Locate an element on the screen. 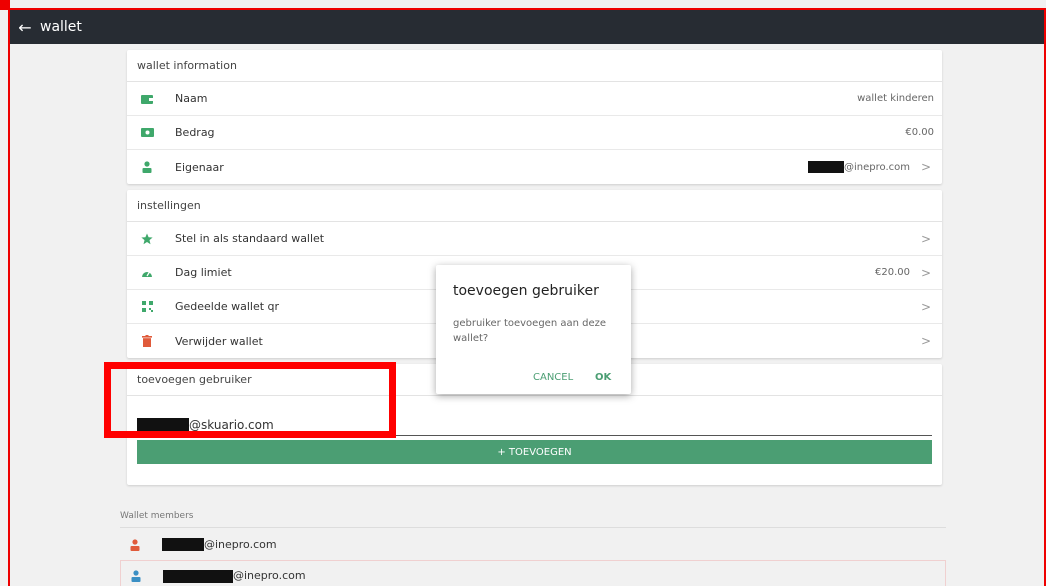 The image size is (1046, 586). wallet-icon is located at coordinates (147, 99).